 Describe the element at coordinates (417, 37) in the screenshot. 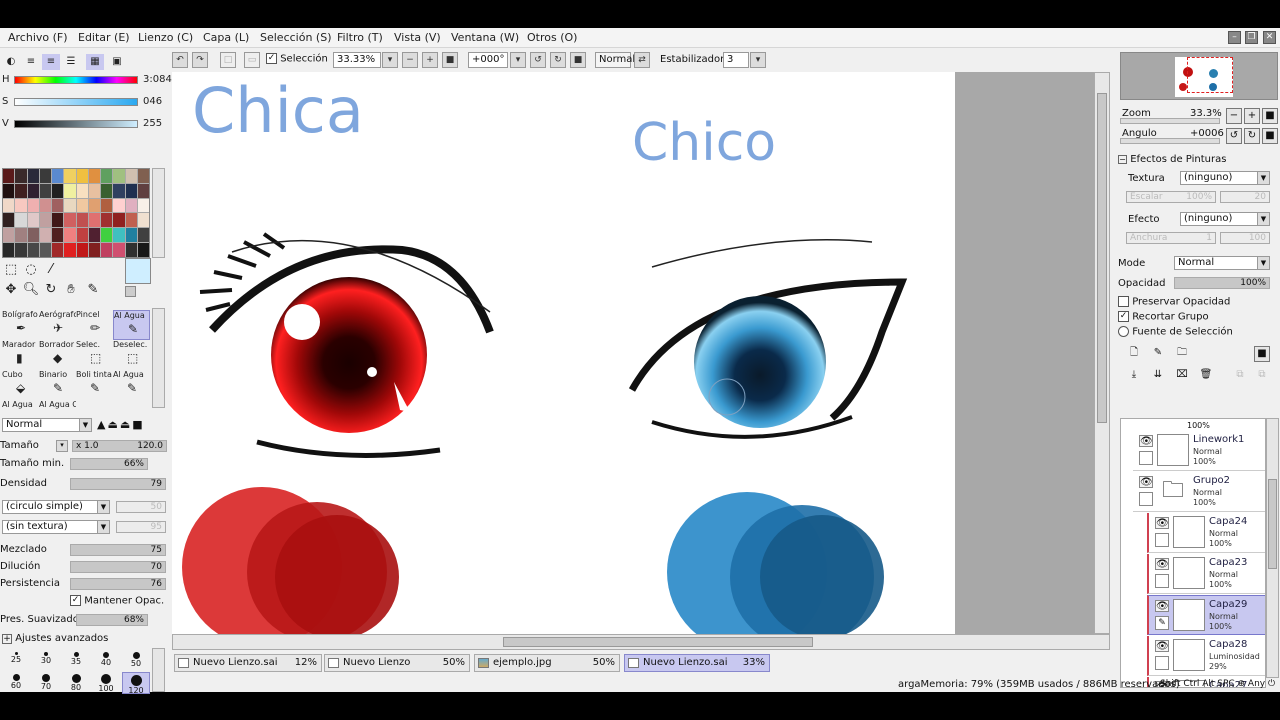

I see `menu-vista: Vista (V)` at that location.